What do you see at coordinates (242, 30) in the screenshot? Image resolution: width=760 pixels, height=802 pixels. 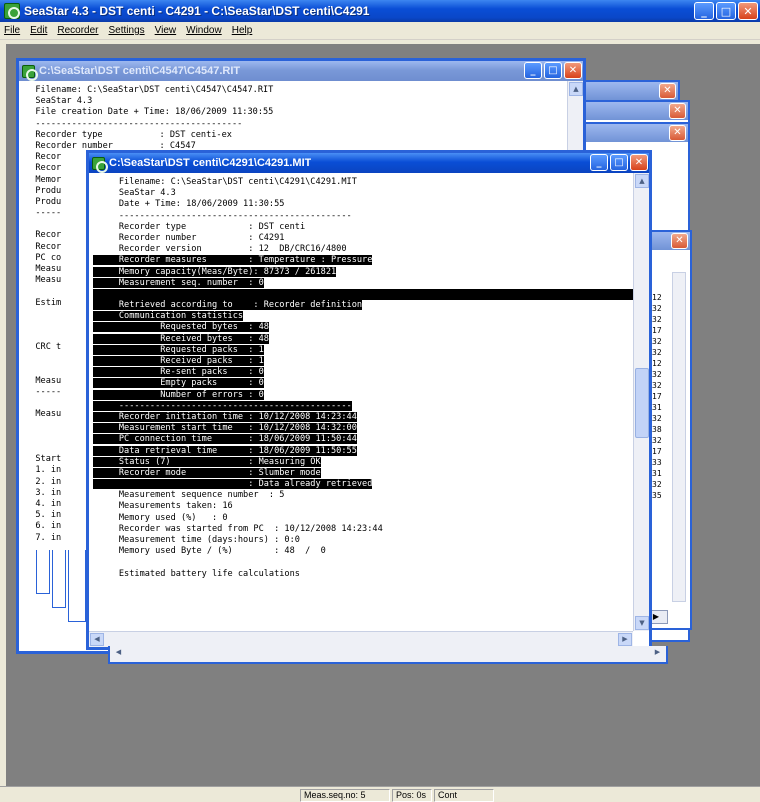 I see `menu-help: Help` at bounding box center [242, 30].